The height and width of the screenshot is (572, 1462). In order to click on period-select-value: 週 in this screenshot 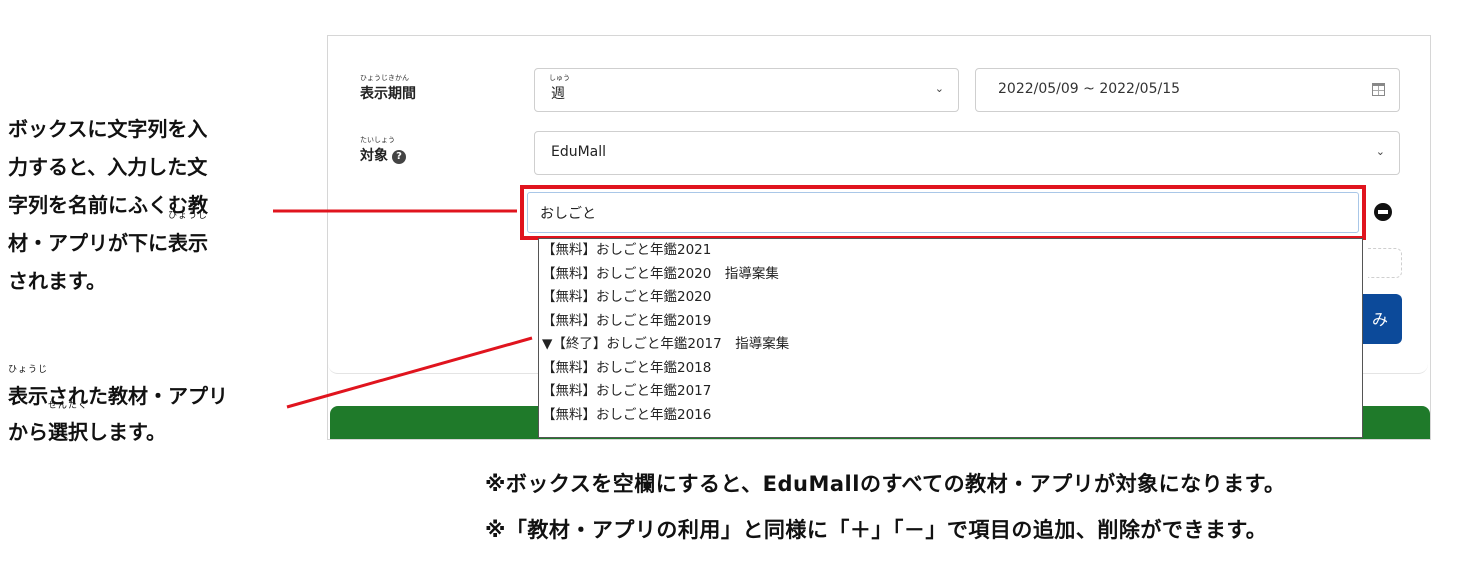, I will do `click(558, 94)`.